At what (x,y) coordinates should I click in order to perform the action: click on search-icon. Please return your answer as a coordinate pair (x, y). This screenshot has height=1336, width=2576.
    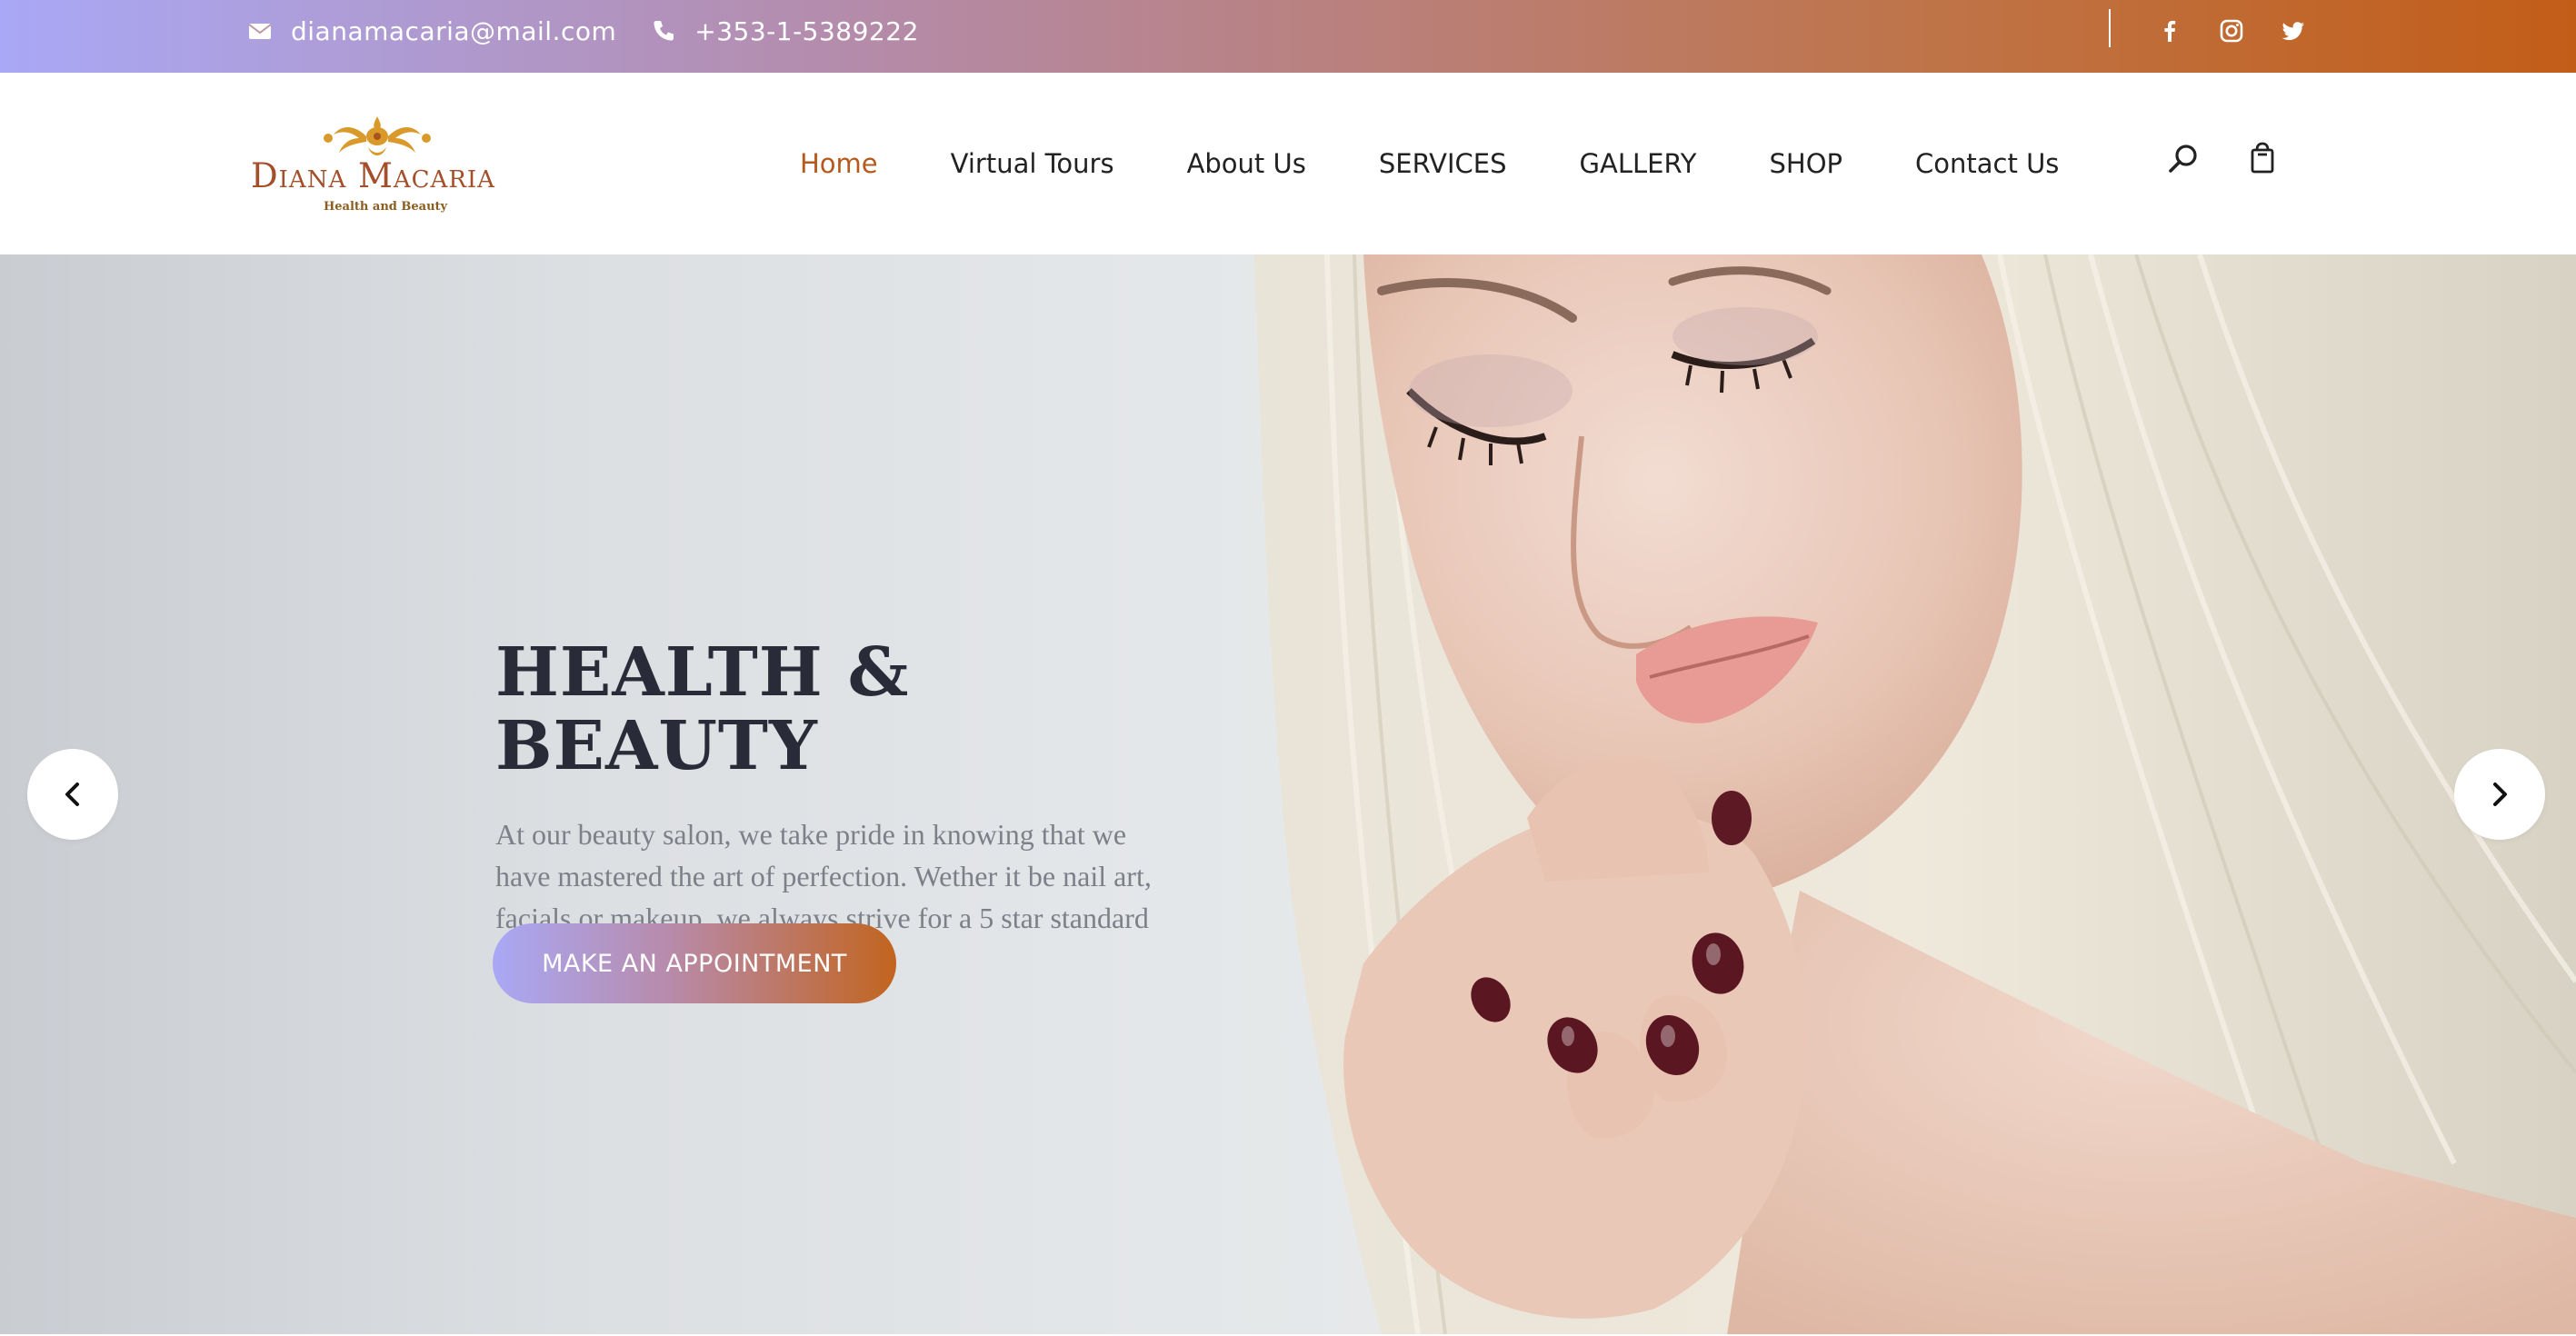
    Looking at the image, I should click on (2183, 159).